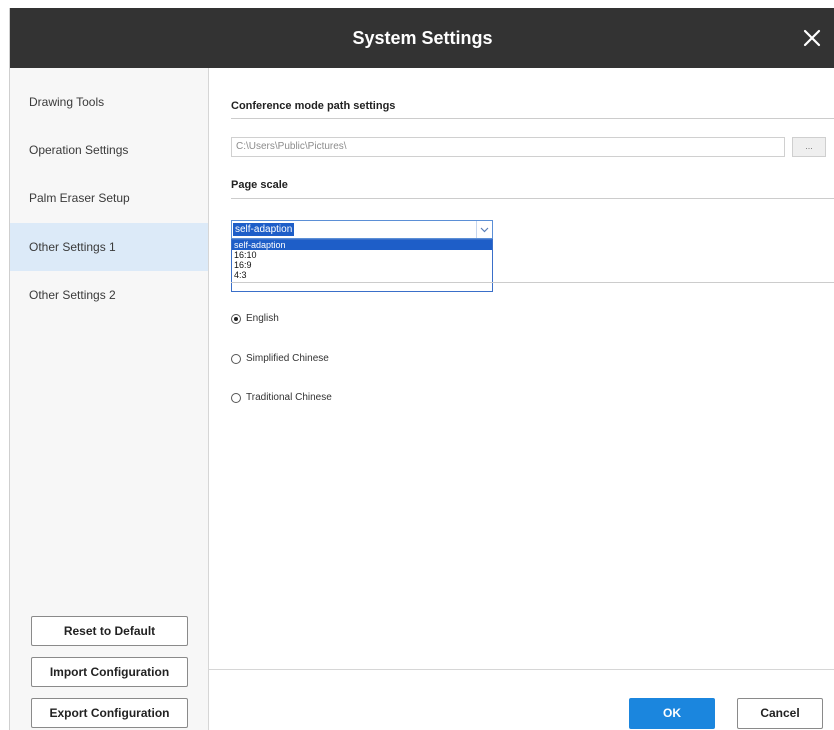 This screenshot has height=730, width=834. Describe the element at coordinates (362, 229) in the screenshot. I see `page-scale-dropdown: self-adaption` at that location.